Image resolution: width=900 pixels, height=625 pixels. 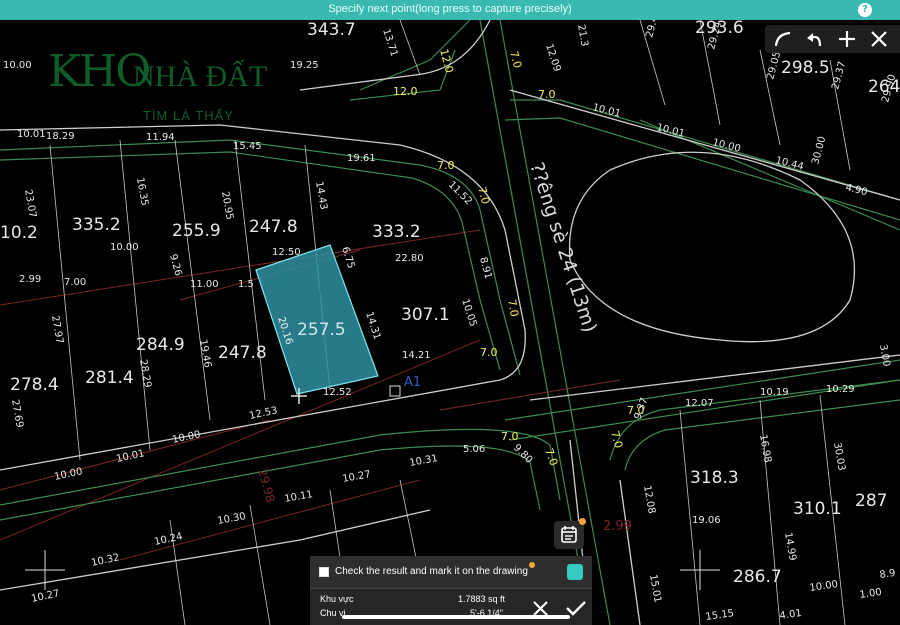 What do you see at coordinates (160, 137) in the screenshot?
I see `dimension-text: 11.94` at bounding box center [160, 137].